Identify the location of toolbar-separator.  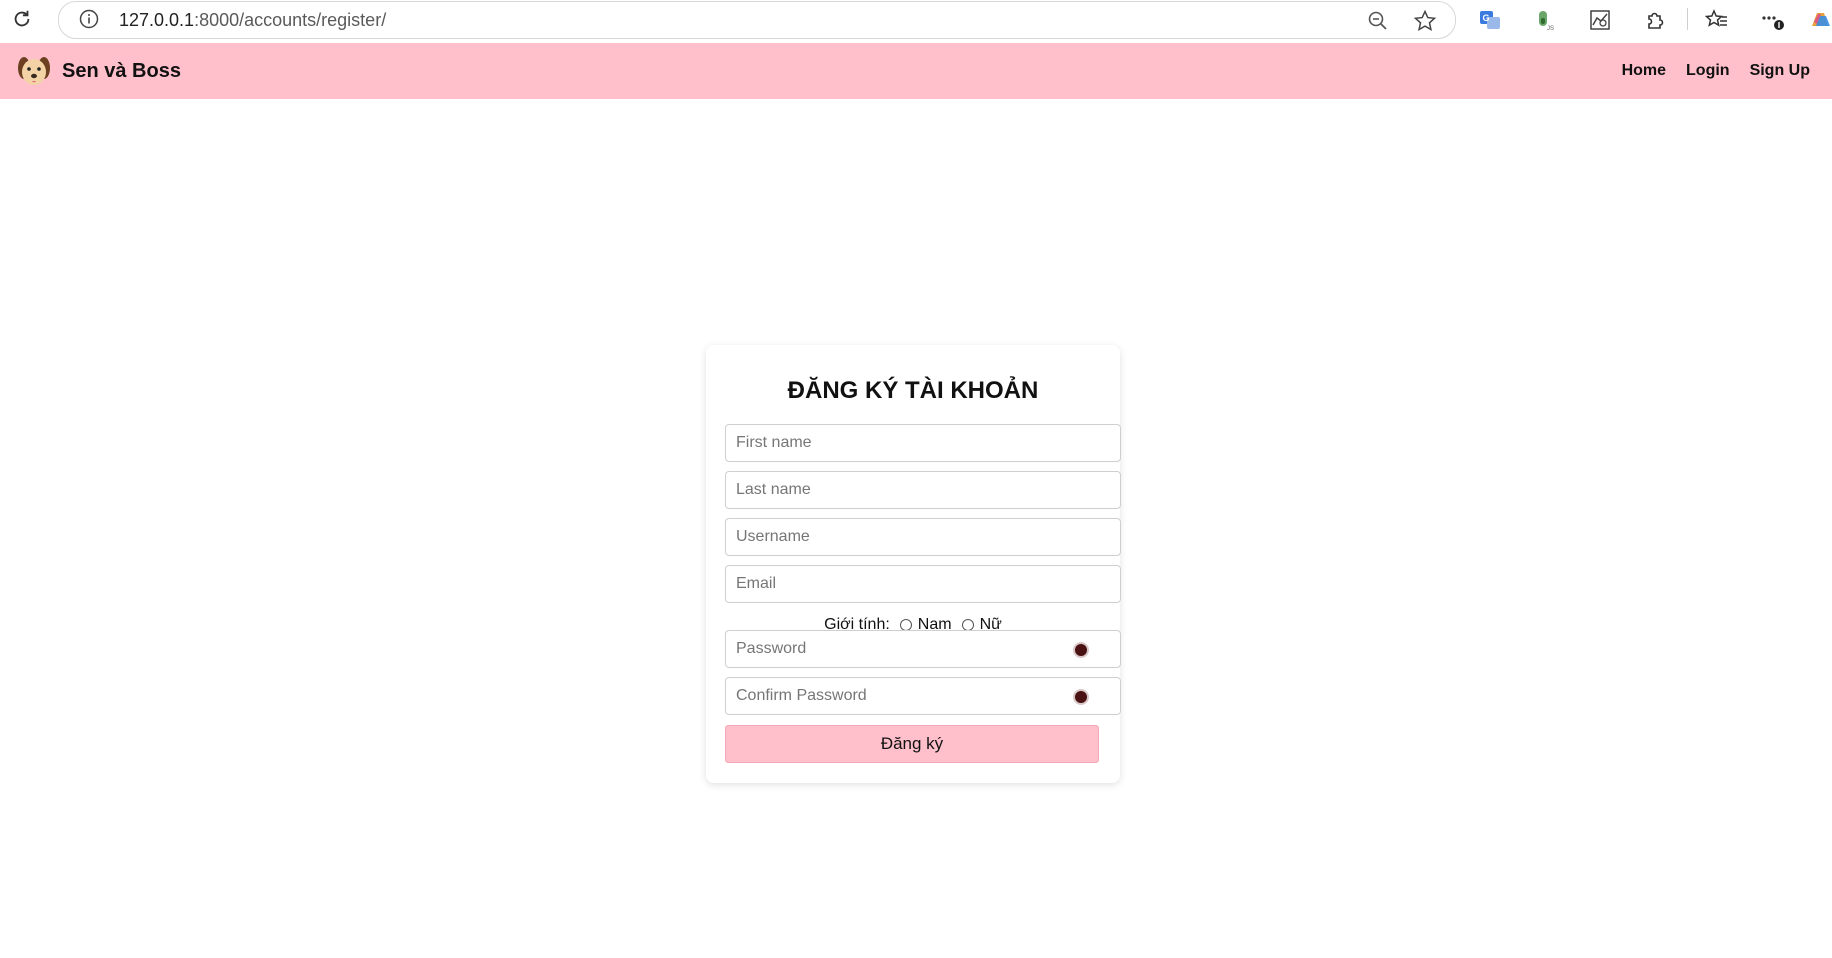
(1687, 19).